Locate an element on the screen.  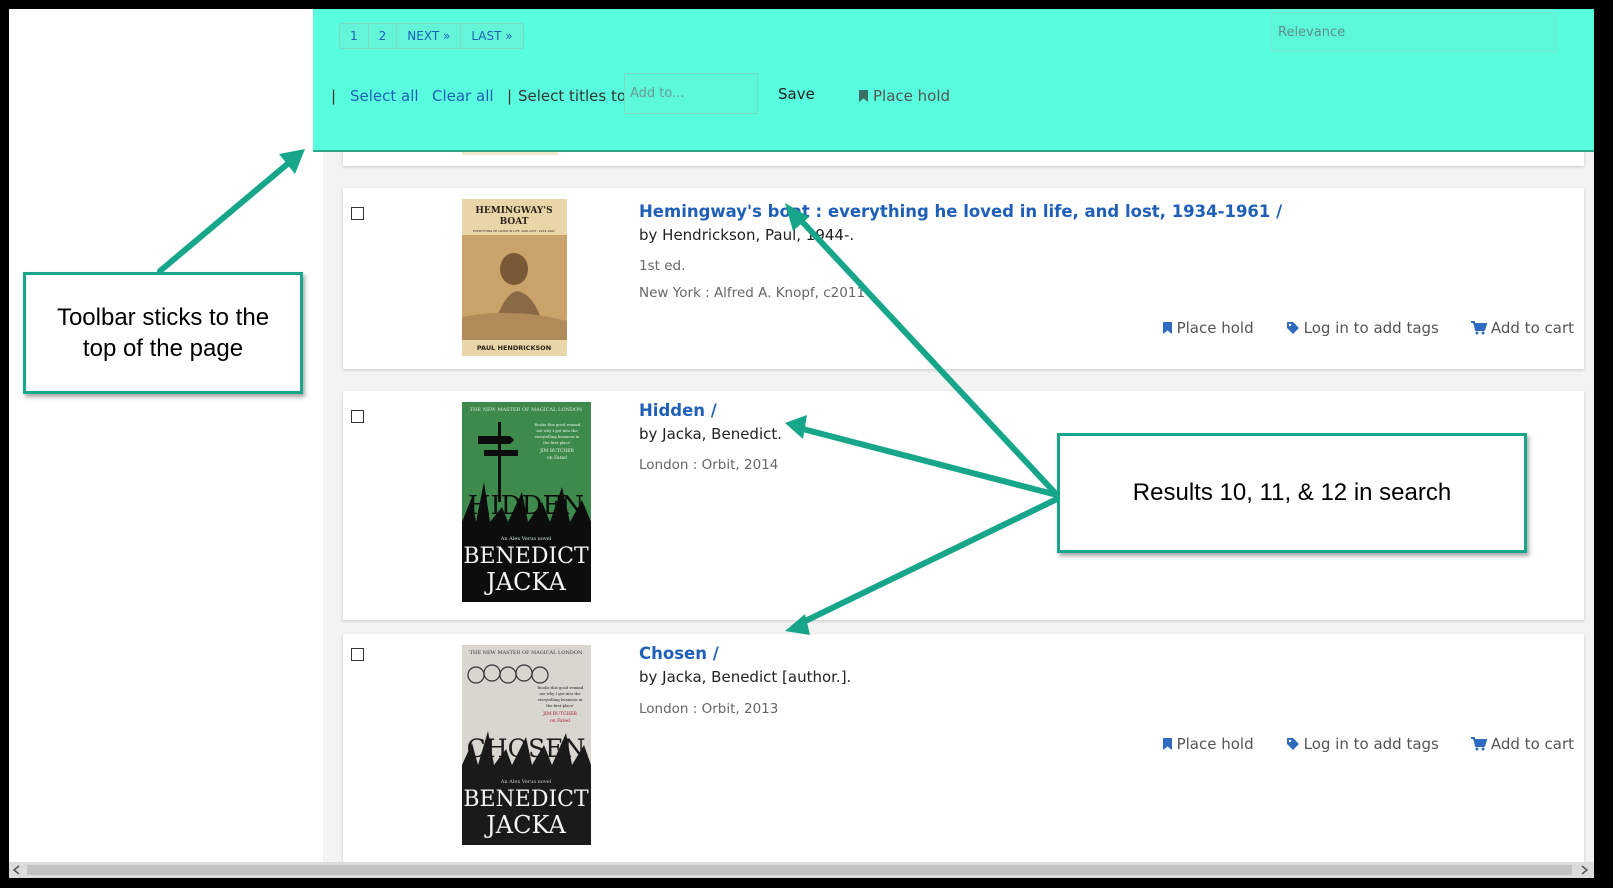
clear-all-link: Clear all is located at coordinates (463, 96).